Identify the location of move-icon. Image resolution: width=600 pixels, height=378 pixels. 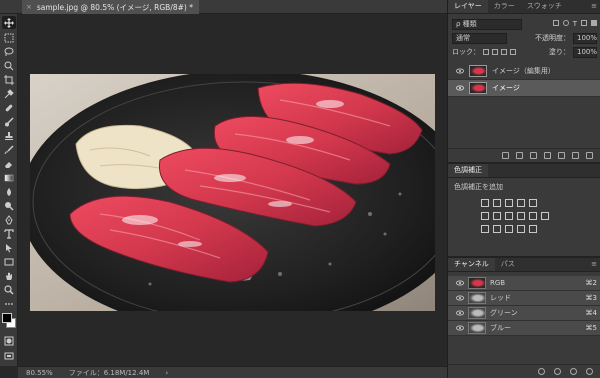
(9, 22).